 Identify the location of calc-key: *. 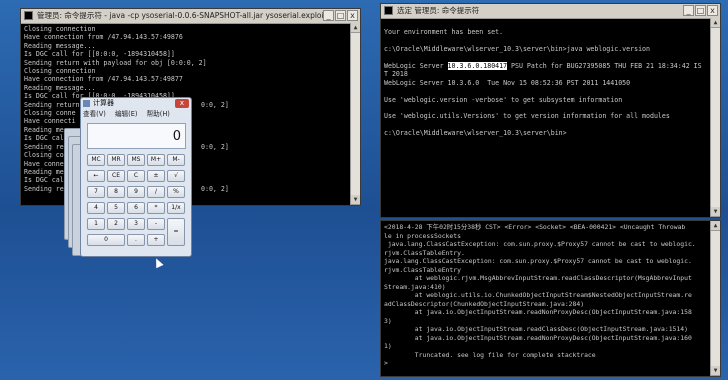
(156, 208).